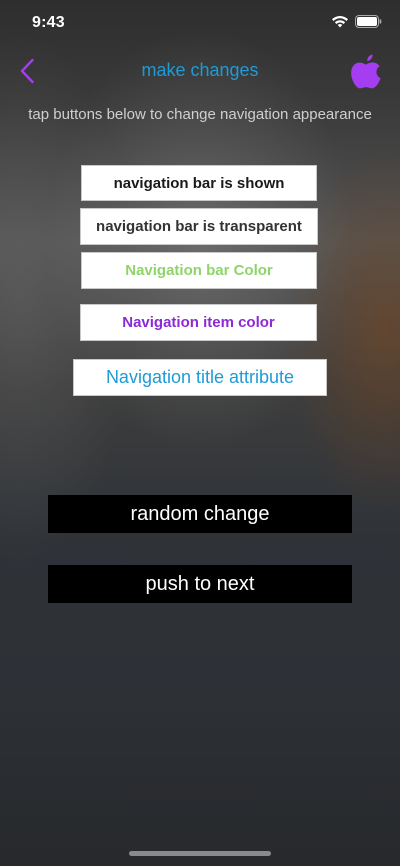 The width and height of the screenshot is (400, 866). I want to click on navigation-bar: make changes, so click(200, 71).